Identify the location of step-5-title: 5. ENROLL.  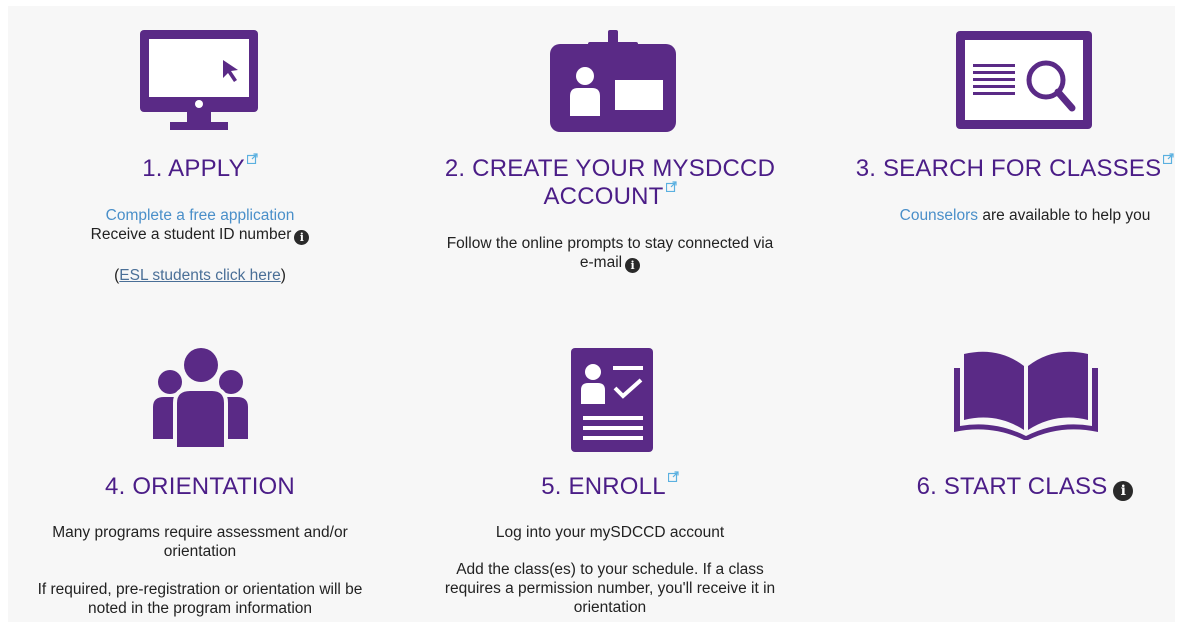
(610, 486).